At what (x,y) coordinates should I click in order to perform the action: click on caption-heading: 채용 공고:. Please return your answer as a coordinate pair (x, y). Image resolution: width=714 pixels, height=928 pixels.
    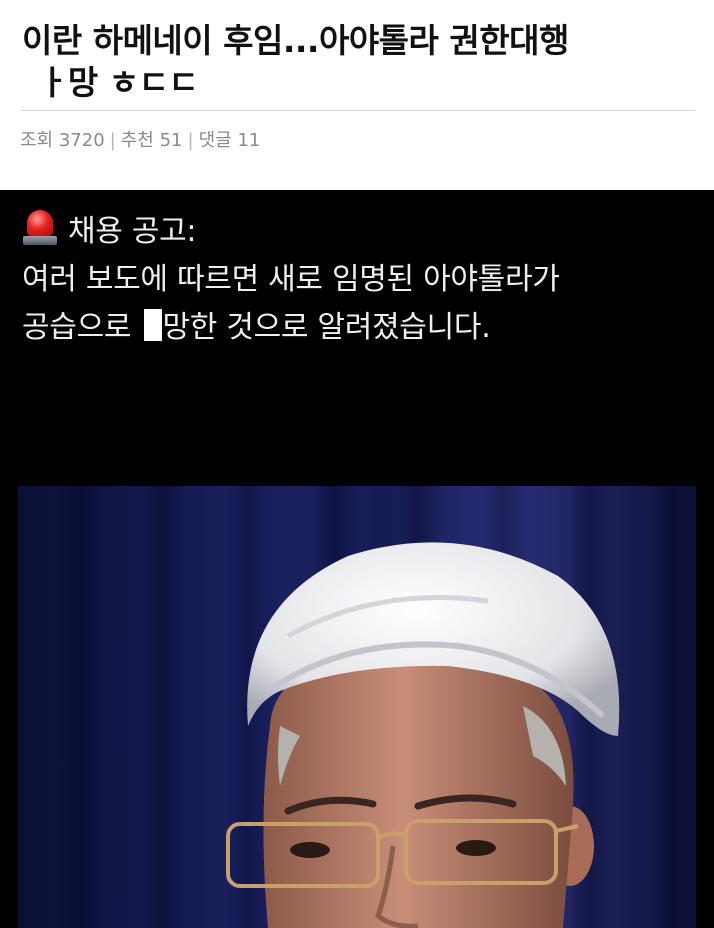
    Looking at the image, I should click on (132, 231).